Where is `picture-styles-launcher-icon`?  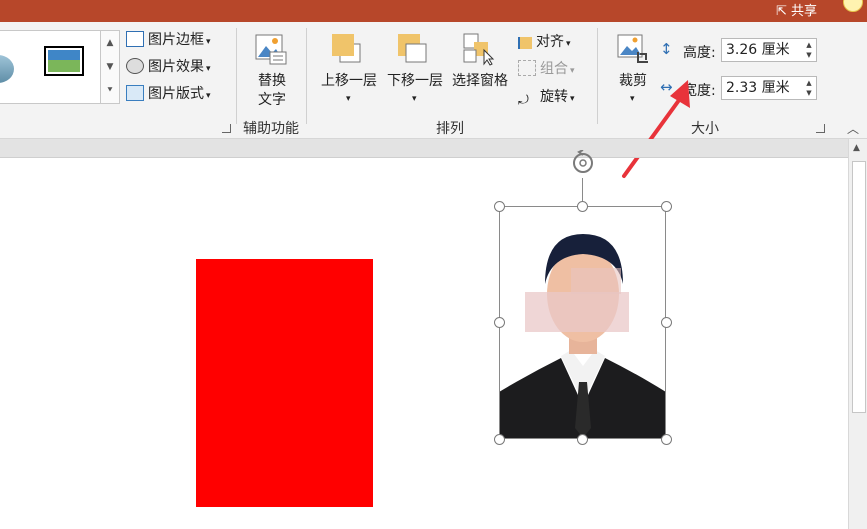 picture-styles-launcher-icon is located at coordinates (226, 128).